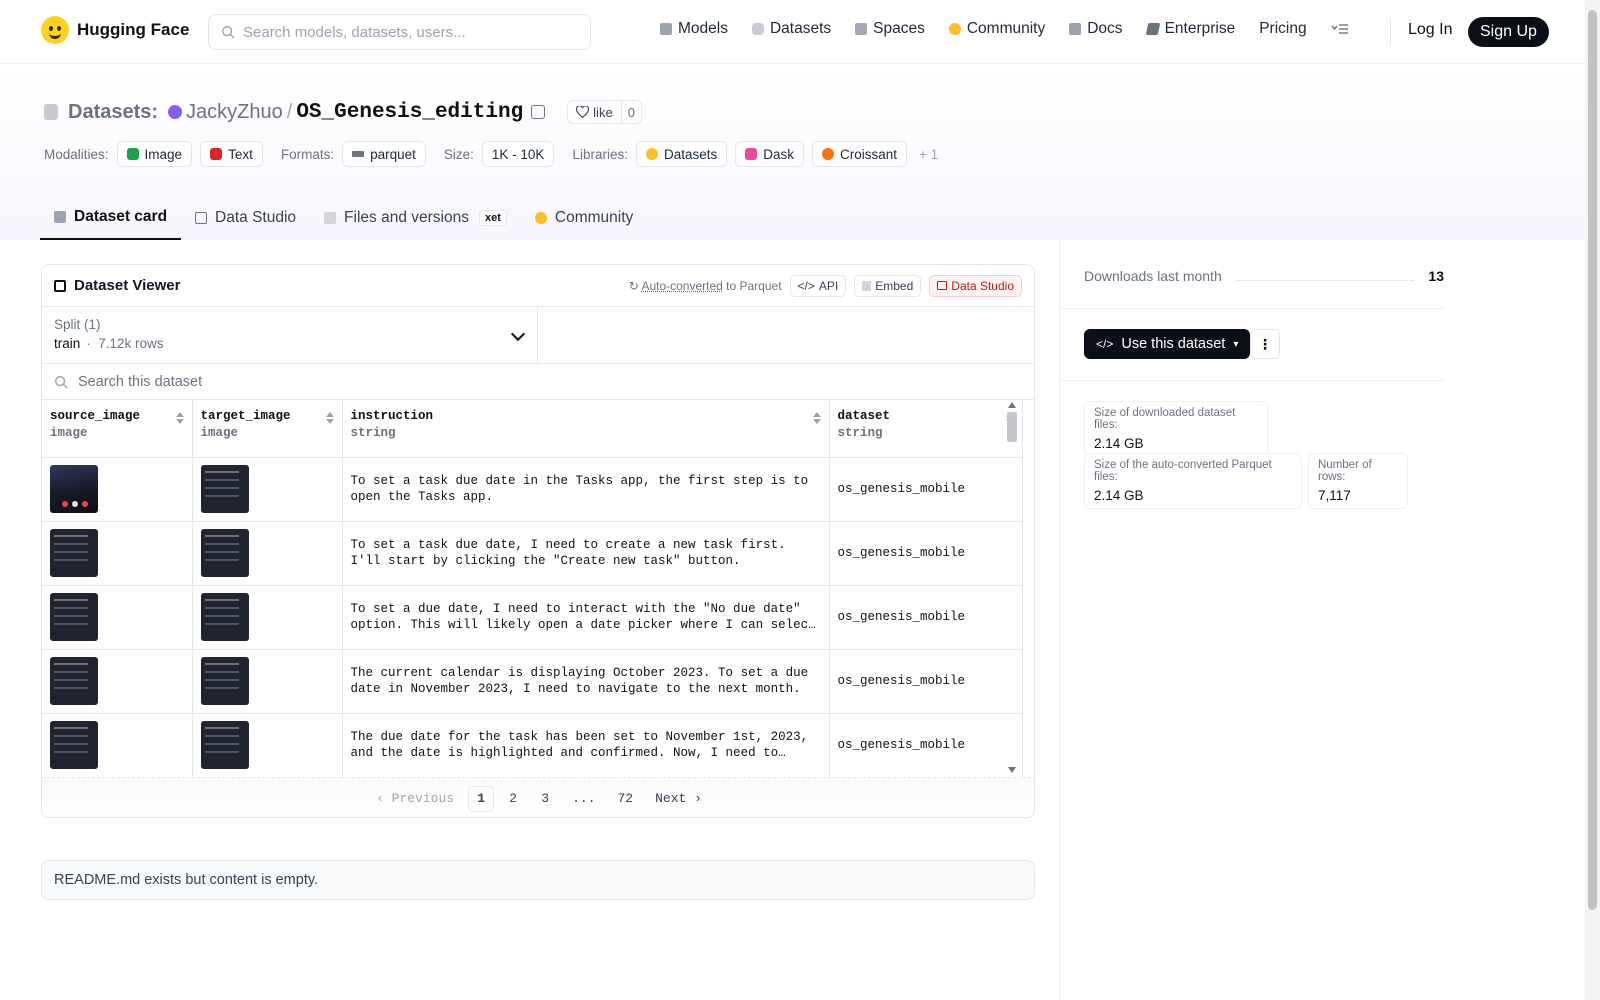  I want to click on table-scrollbar-thumb, so click(1012, 427).